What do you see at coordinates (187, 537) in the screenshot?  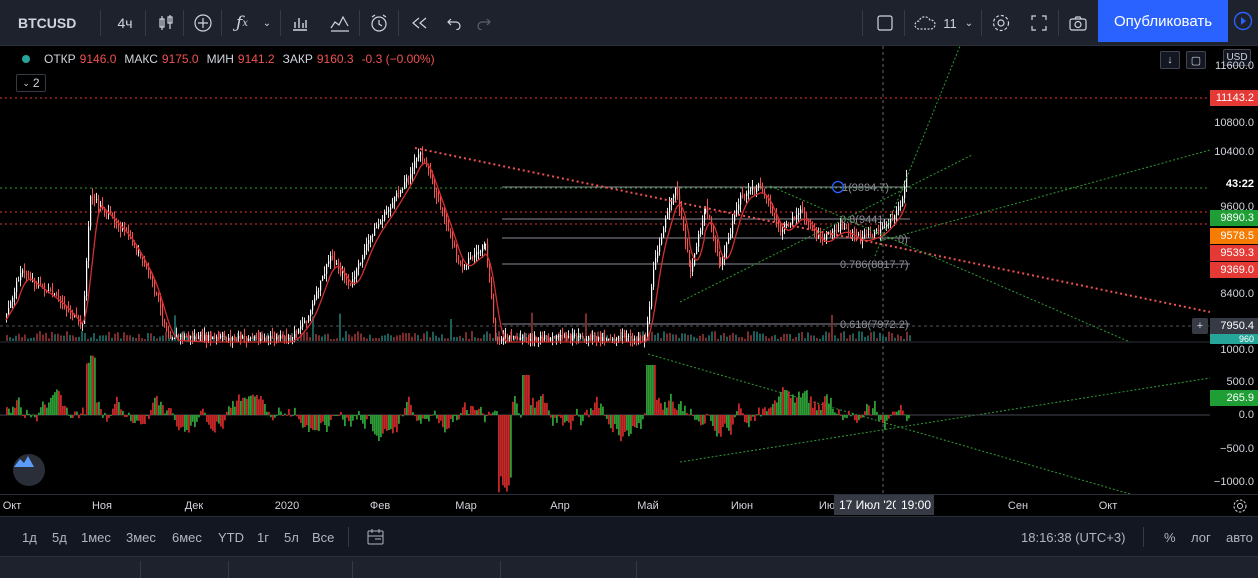 I see `range-6m: 6мес` at bounding box center [187, 537].